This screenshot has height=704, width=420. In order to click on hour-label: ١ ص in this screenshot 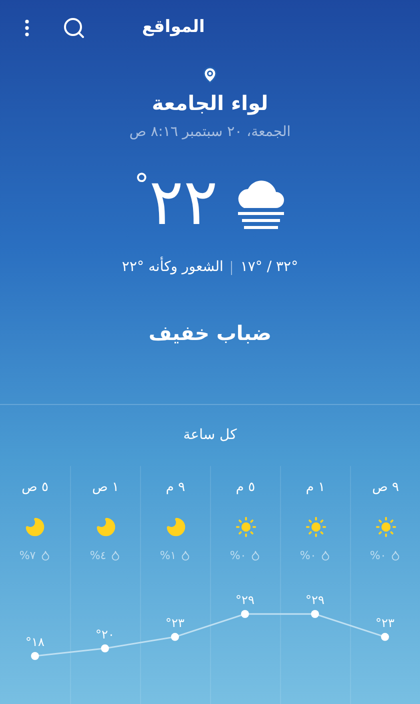, I will do `click(105, 488)`.